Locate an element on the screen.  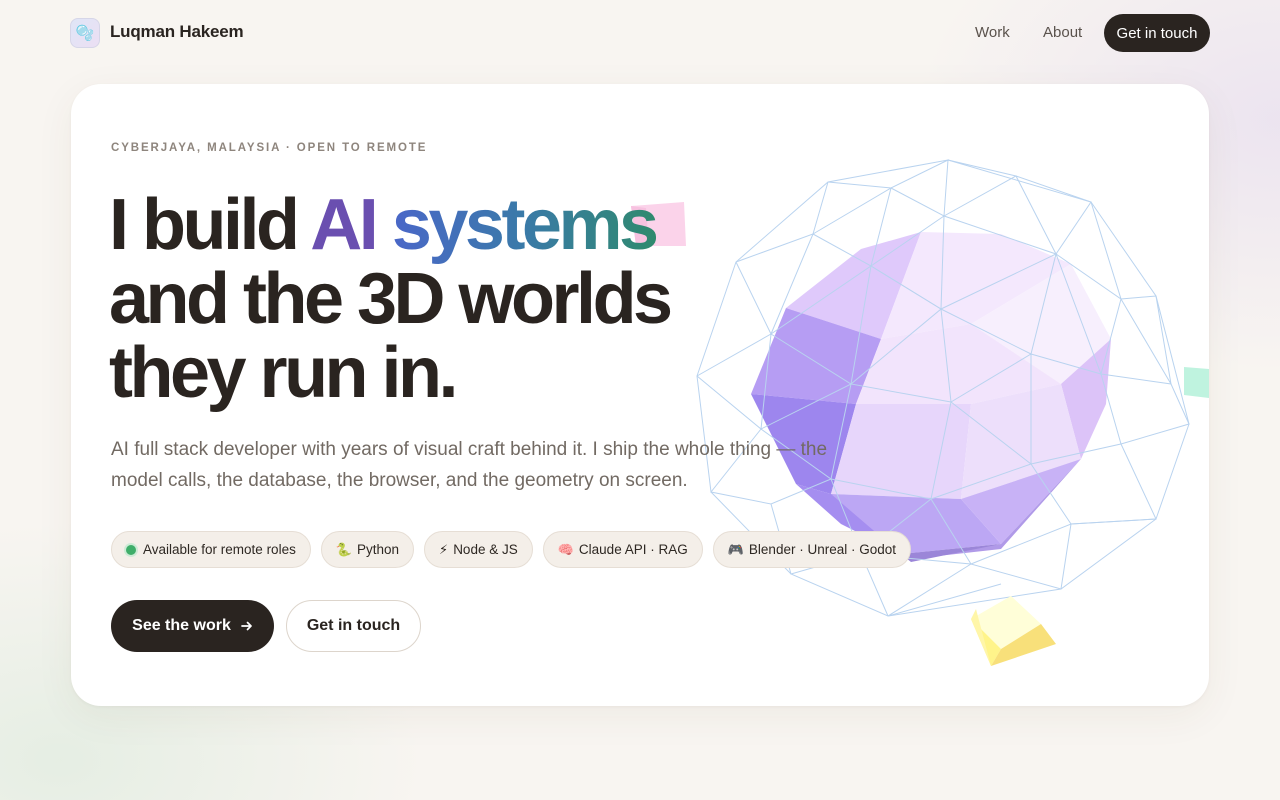
lightning-icon: ⚡ is located at coordinates (444, 549).